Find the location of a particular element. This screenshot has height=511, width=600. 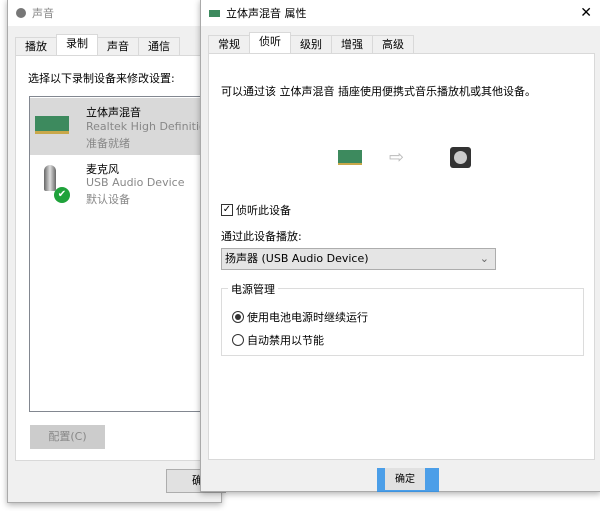

device-driver: Realtek High Definition is located at coordinates (149, 126).